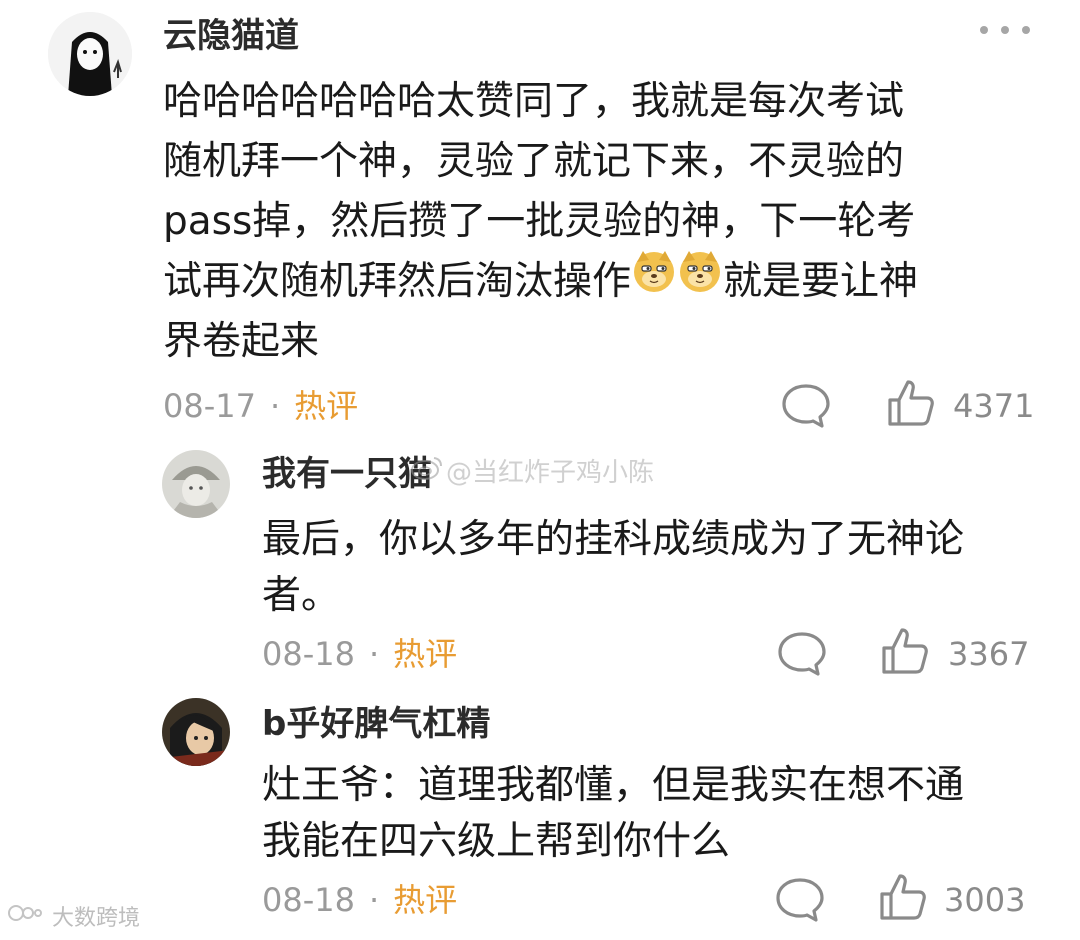 The image size is (1080, 940). I want to click on comment-meta: 08-17 · 热评, so click(260, 406).